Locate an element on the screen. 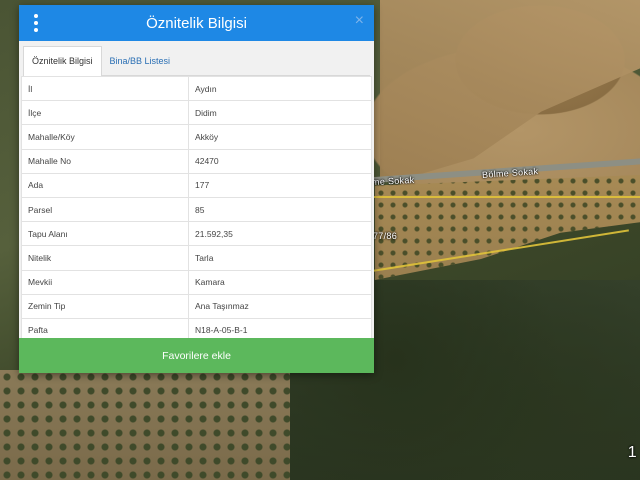 The image size is (640, 480). attribute-value: 21.592,35 is located at coordinates (280, 234).